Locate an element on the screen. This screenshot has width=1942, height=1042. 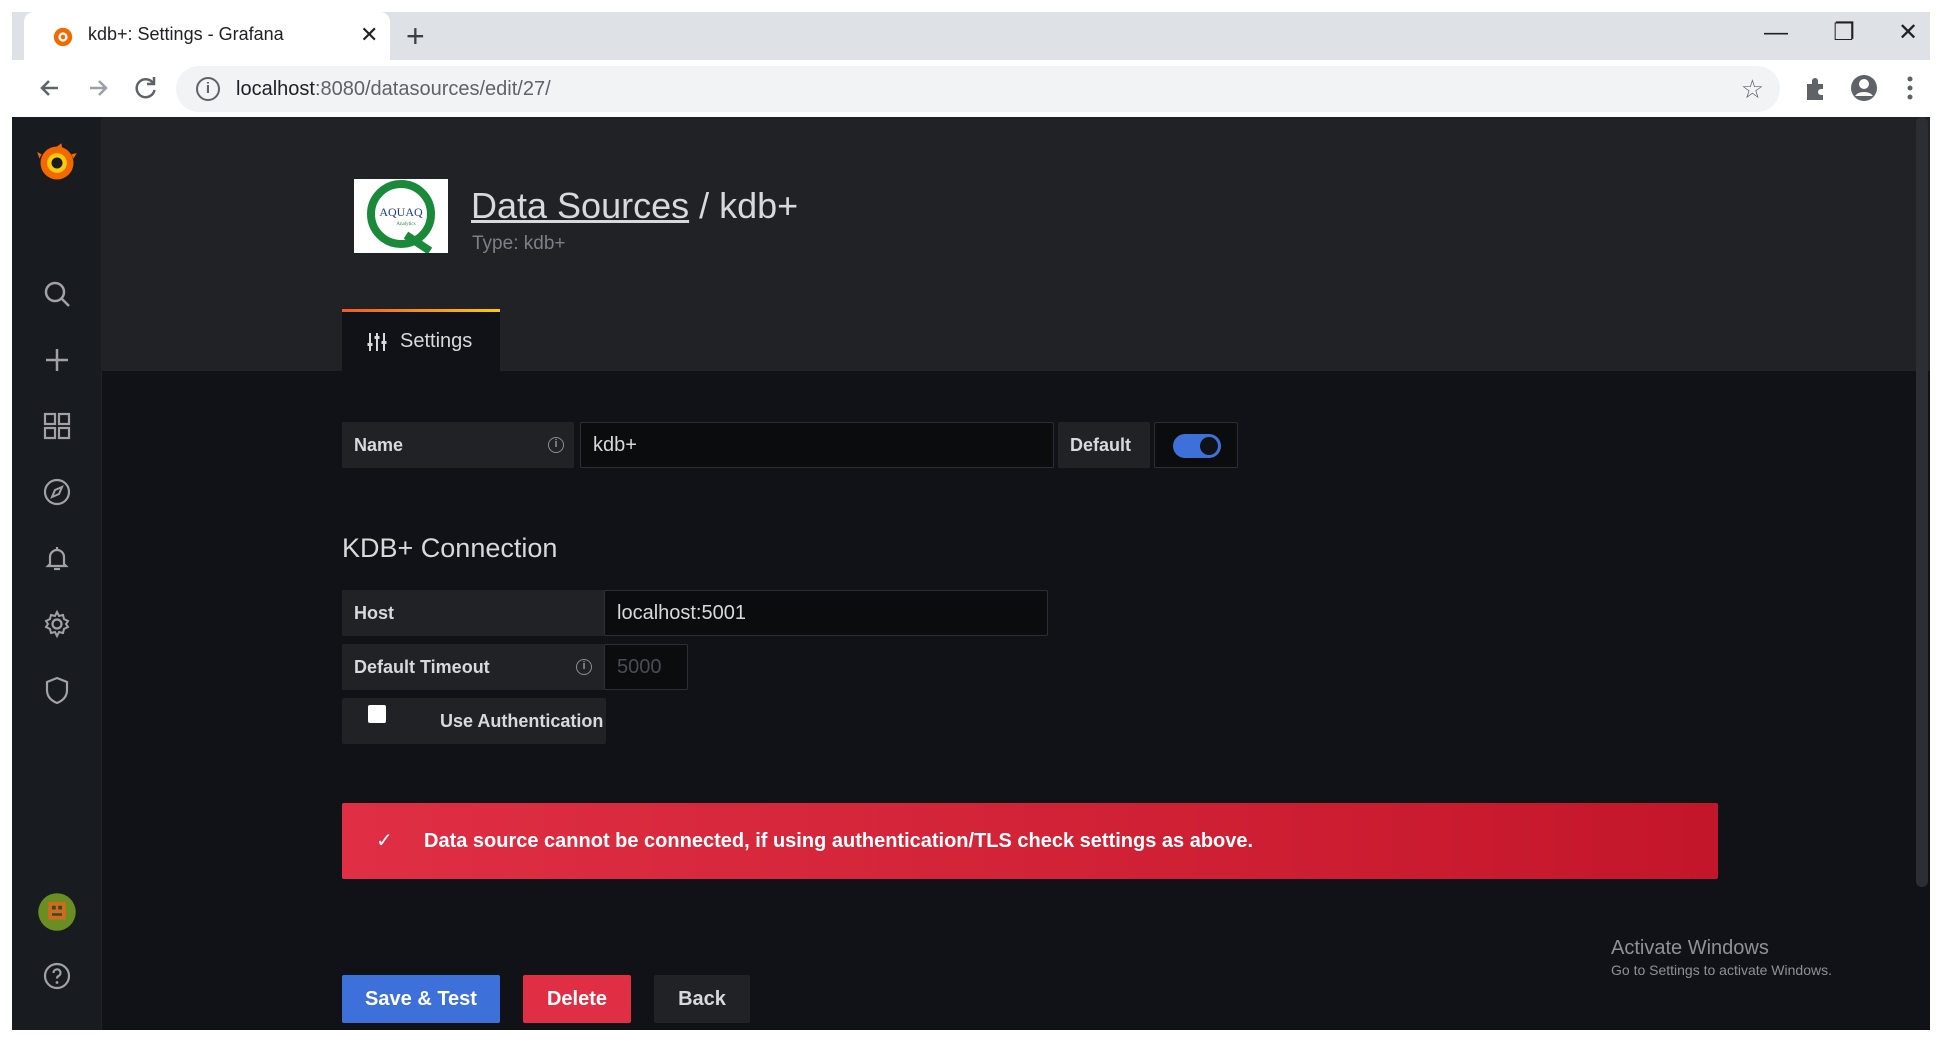
page-title: Data Sources / kdb+ is located at coordinates (634, 206).